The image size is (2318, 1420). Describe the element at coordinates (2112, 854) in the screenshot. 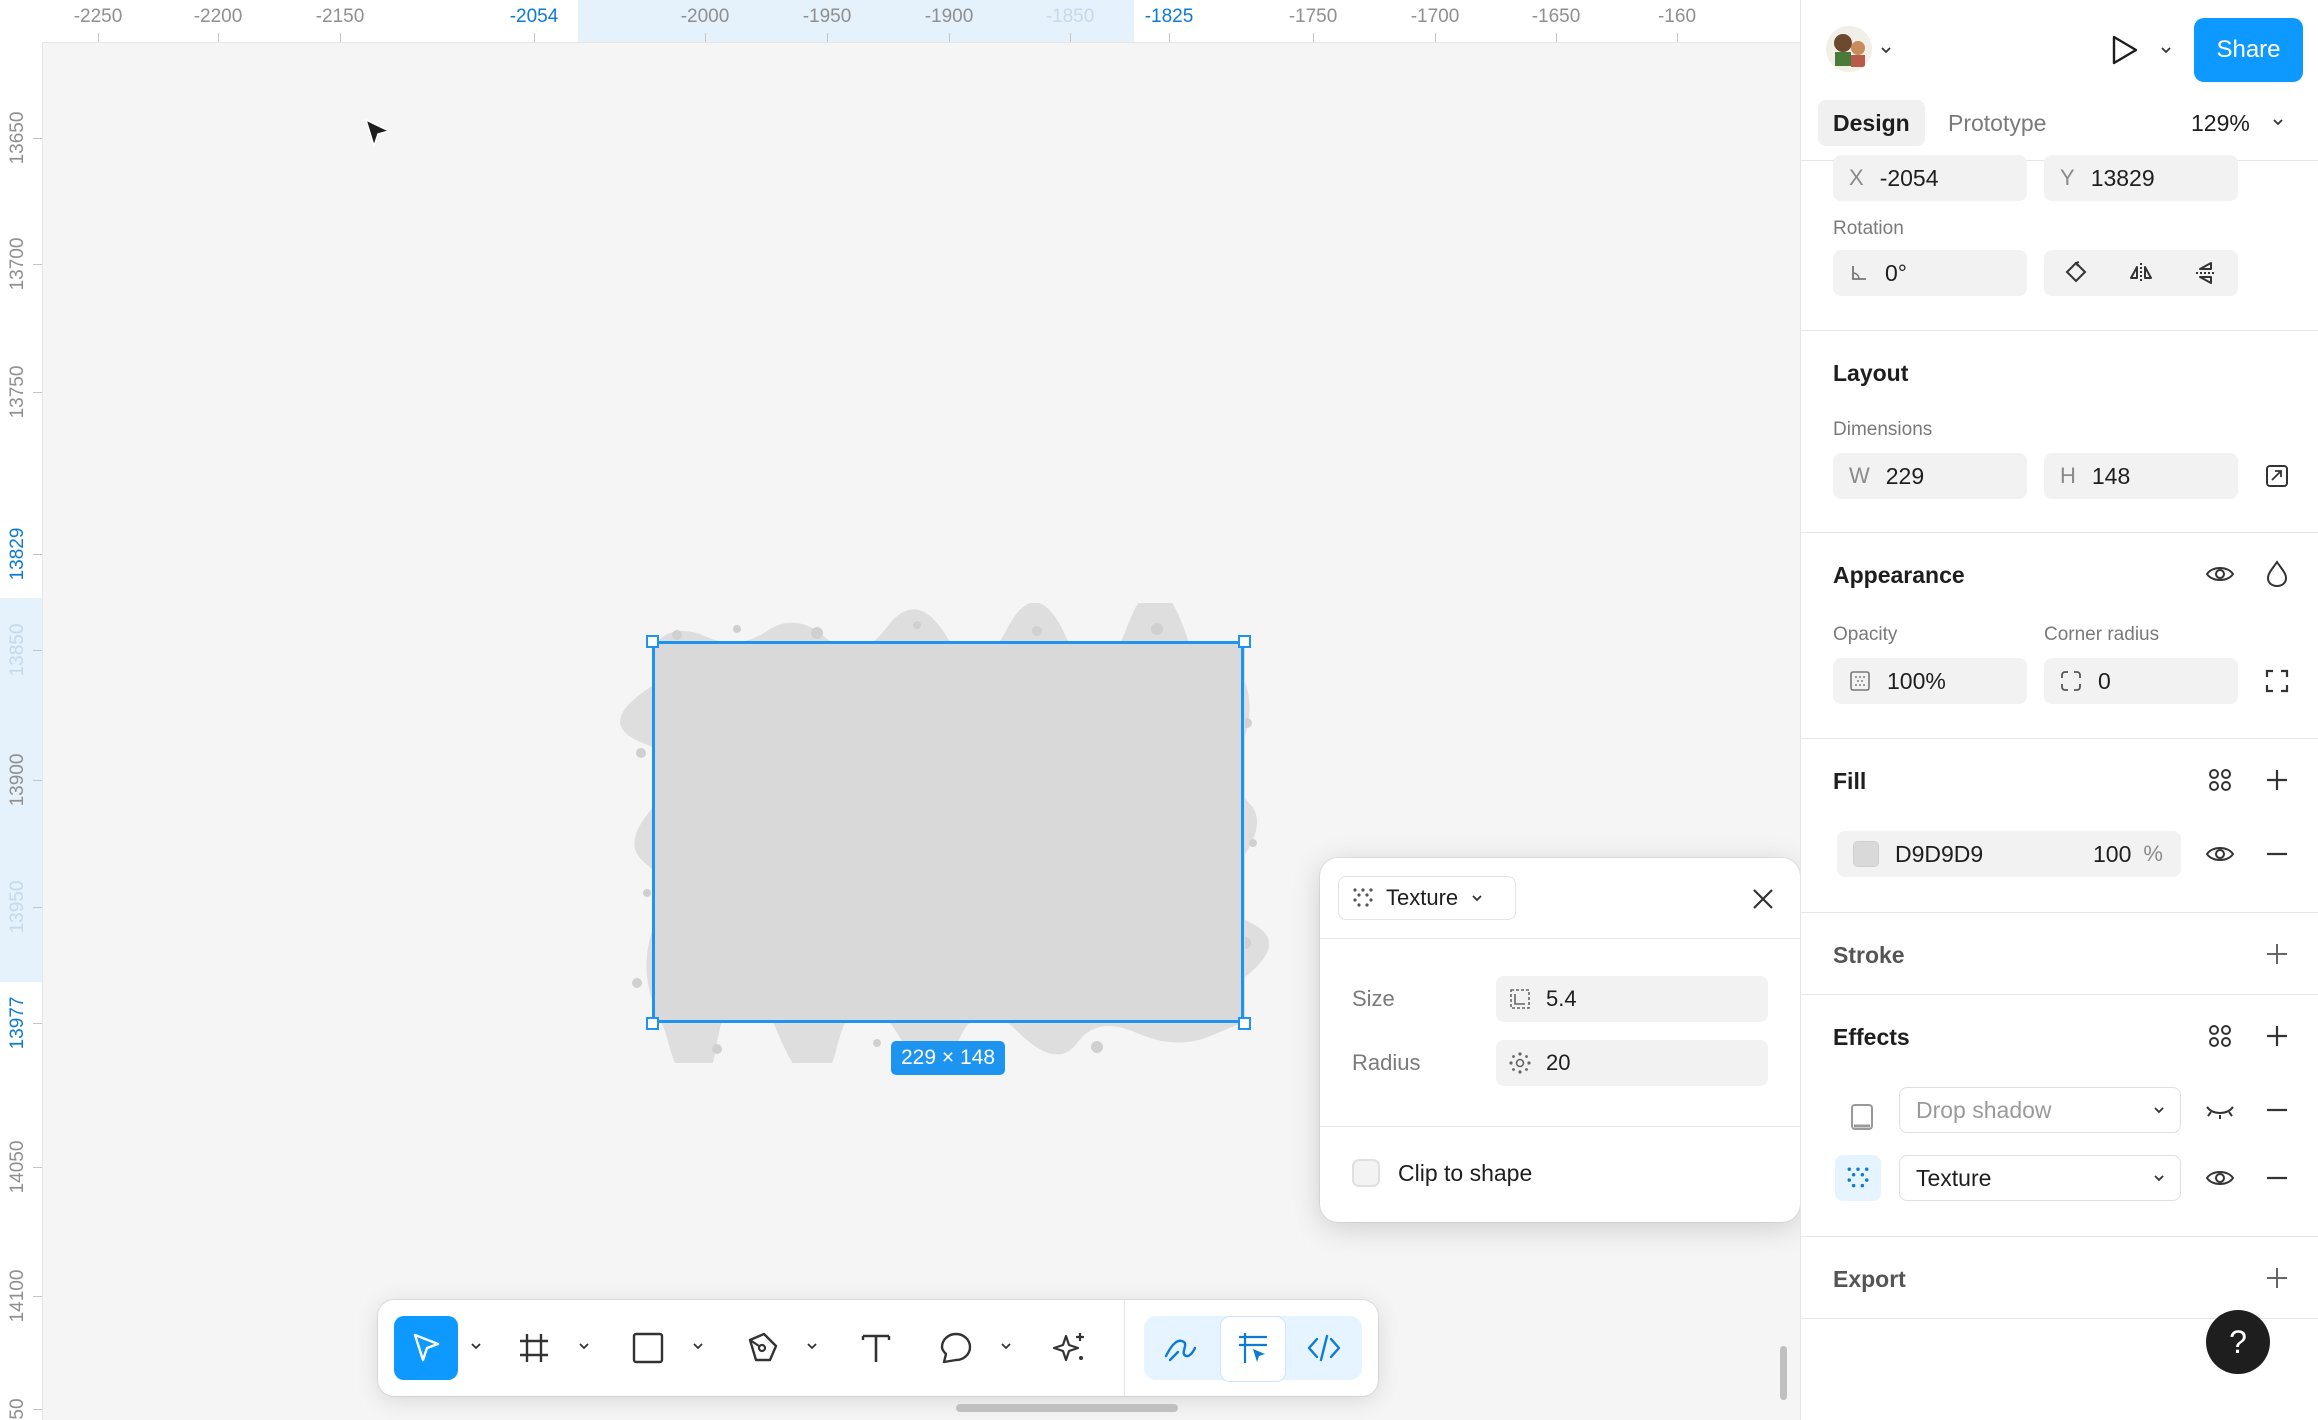

I see `fill-opacity-value: 100` at that location.